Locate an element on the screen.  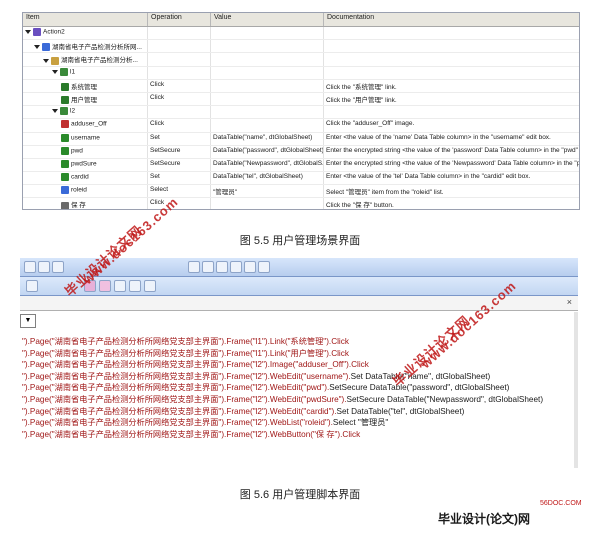
column-header-item: Item is located at coordinates (85, 19).